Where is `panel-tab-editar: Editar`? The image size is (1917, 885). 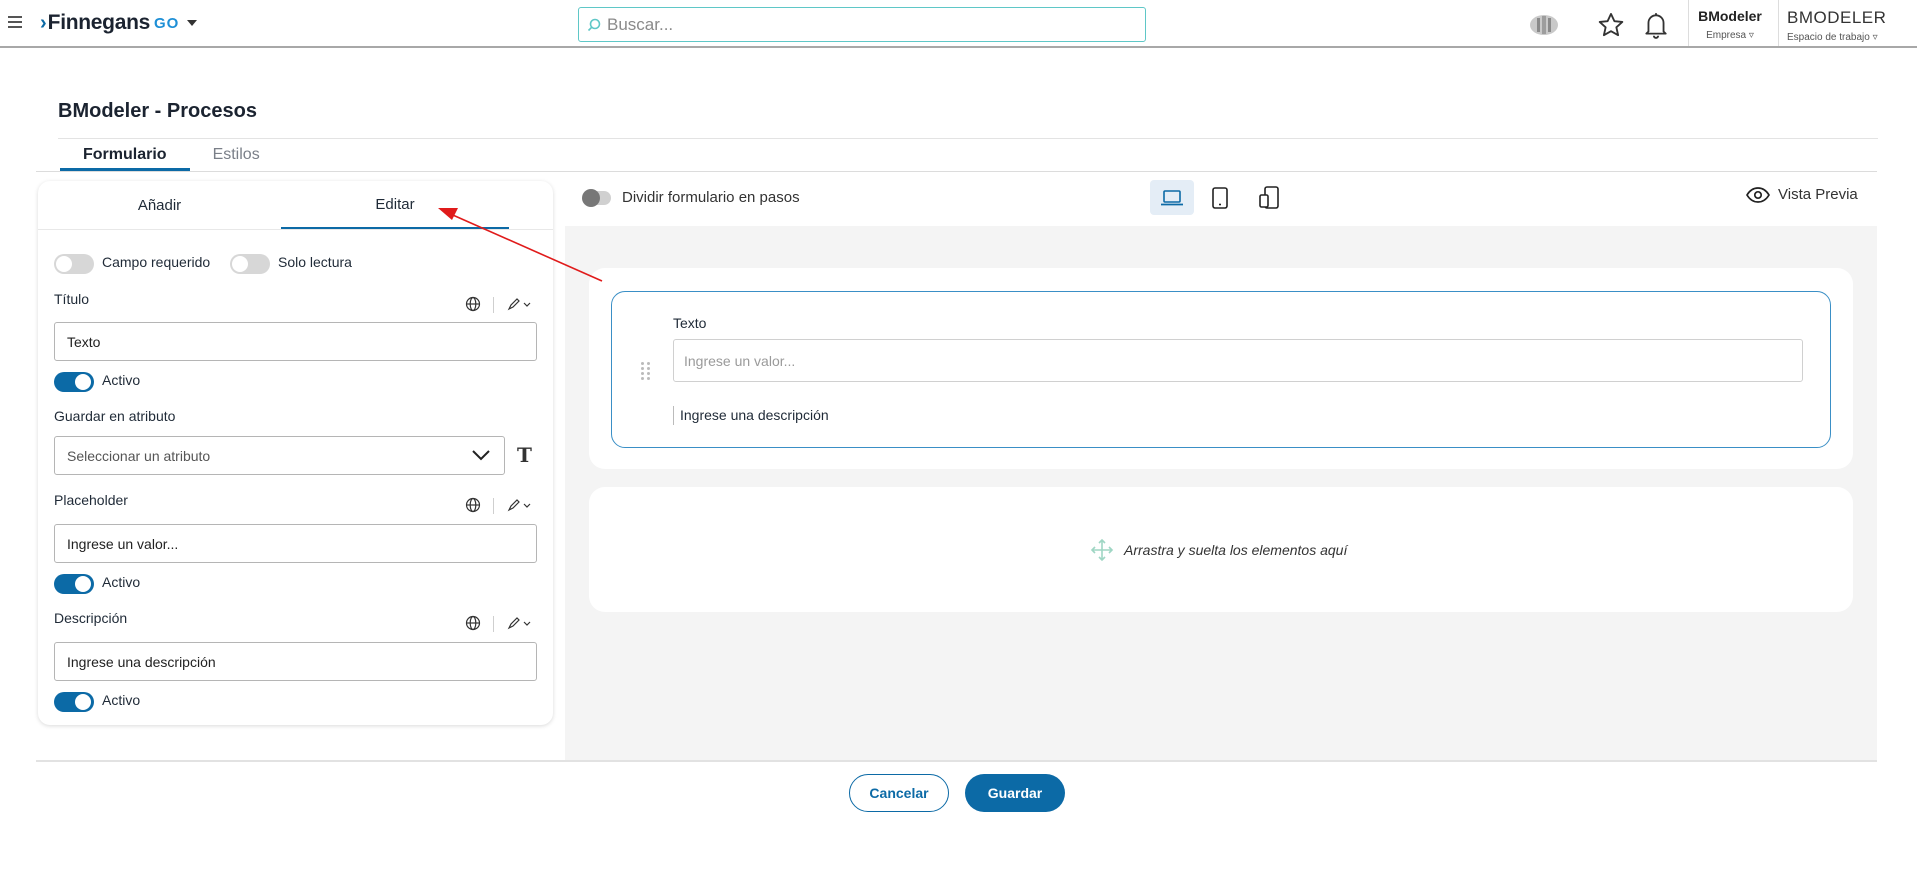
panel-tab-editar: Editar is located at coordinates (395, 205).